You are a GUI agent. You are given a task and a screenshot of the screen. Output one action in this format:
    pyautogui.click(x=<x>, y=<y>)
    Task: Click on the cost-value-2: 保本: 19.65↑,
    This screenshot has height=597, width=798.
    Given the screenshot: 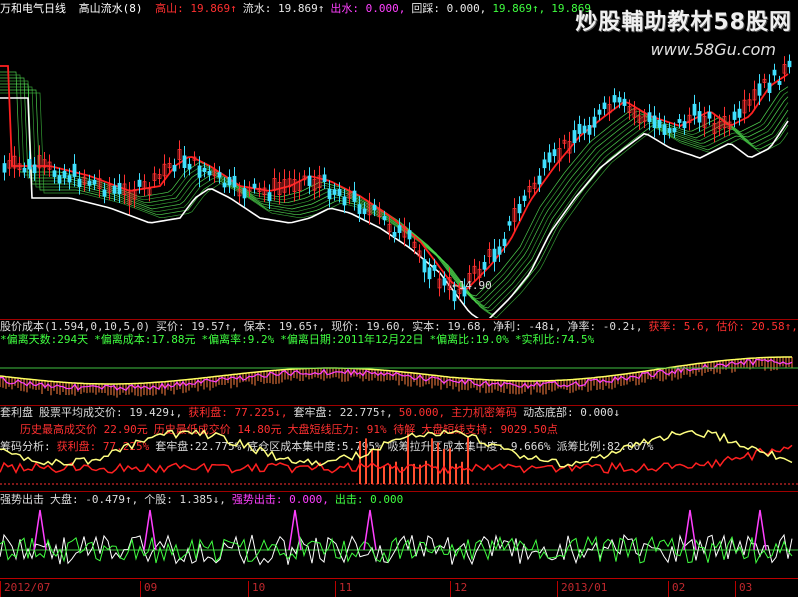 What is the action you would take?
    pyautogui.click(x=284, y=326)
    